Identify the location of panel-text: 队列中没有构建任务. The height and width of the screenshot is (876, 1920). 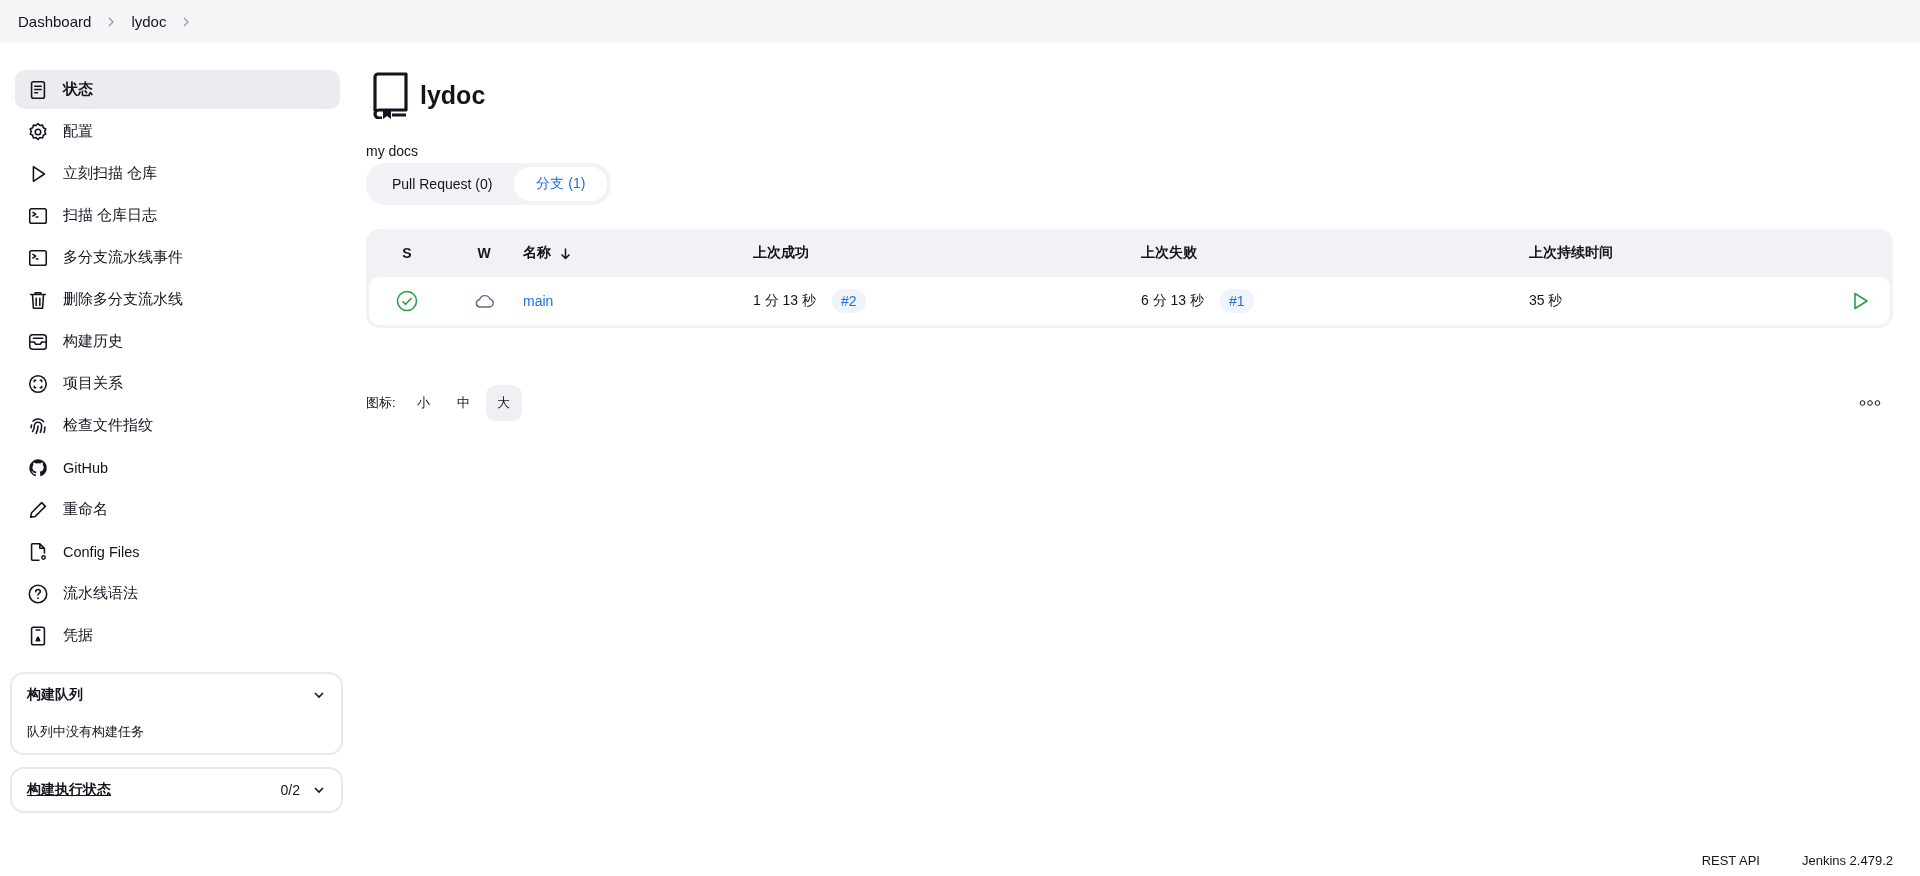
(86, 732).